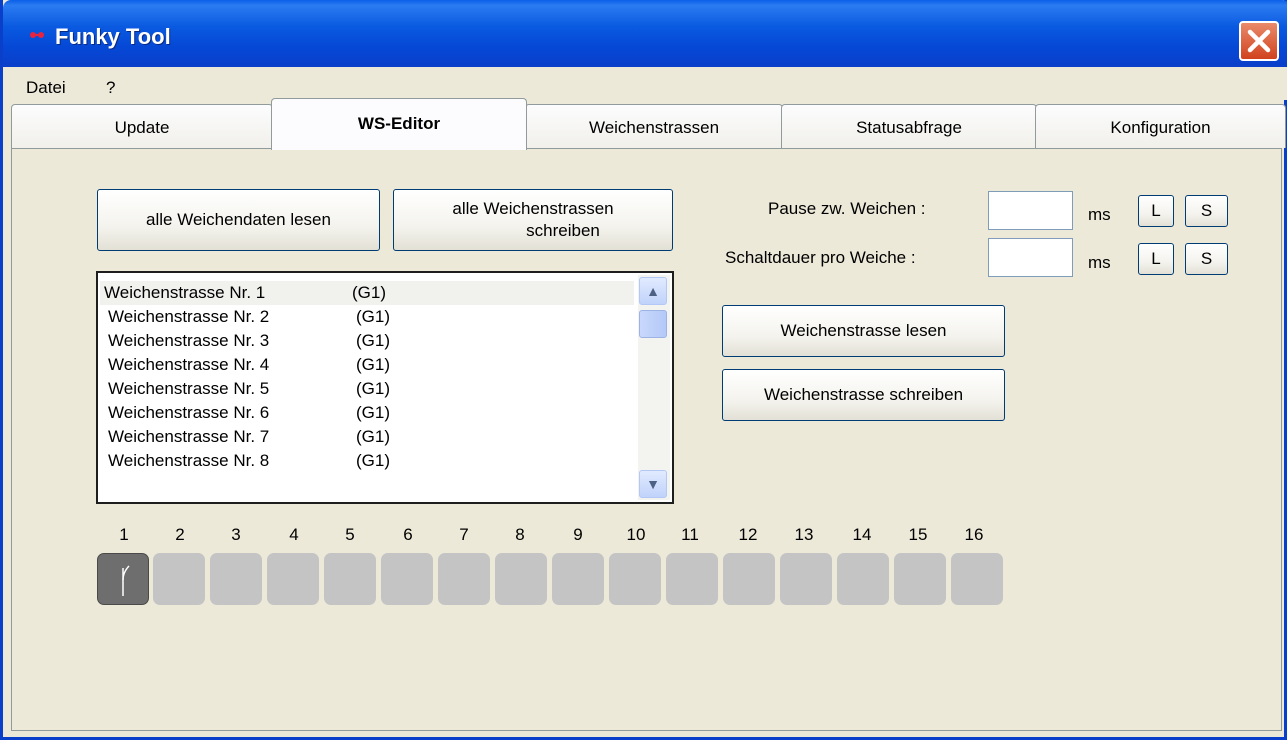  What do you see at coordinates (909, 126) in the screenshot?
I see `tab-statusabfrage: Statusabfrage` at bounding box center [909, 126].